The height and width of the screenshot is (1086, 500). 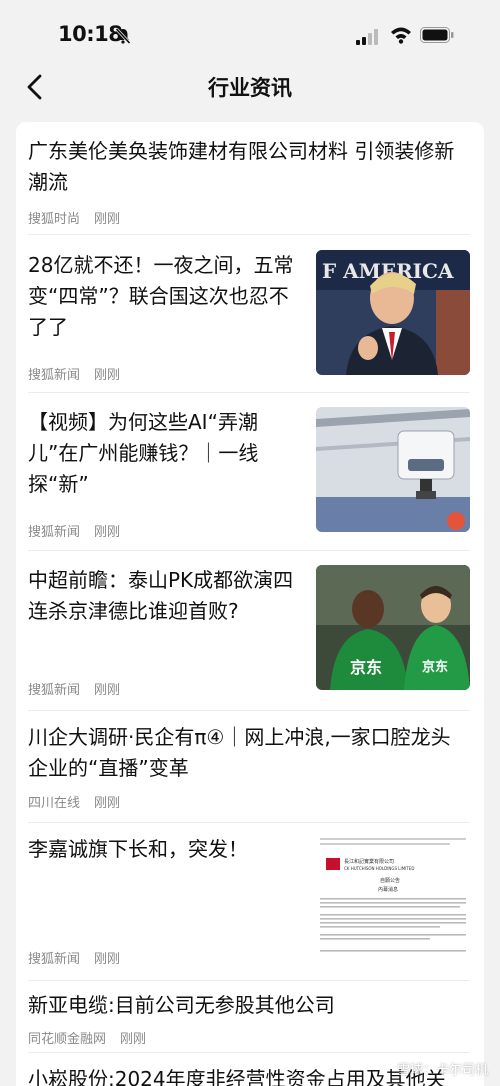 I want to click on news-item-source: 搜狐时尚, so click(x=54, y=219).